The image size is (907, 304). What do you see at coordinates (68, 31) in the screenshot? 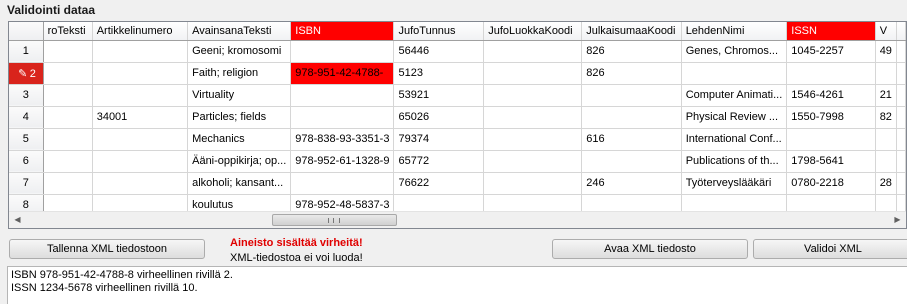
I see `column-header: roTeksti` at bounding box center [68, 31].